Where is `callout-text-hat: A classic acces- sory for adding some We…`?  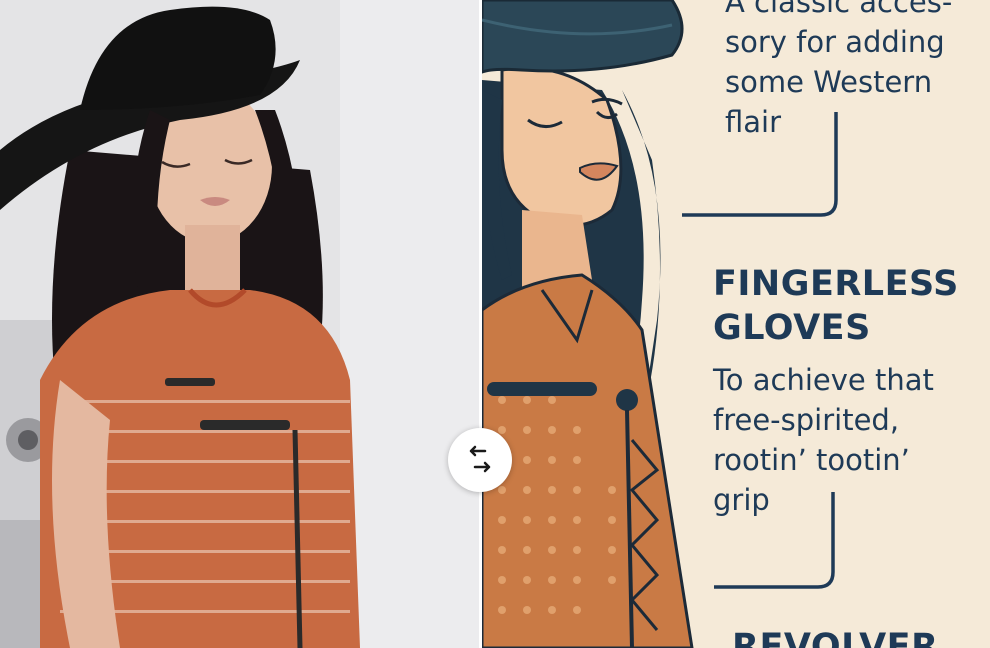
callout-text-hat: A classic acces- sory for adding some We… is located at coordinates (839, 69).